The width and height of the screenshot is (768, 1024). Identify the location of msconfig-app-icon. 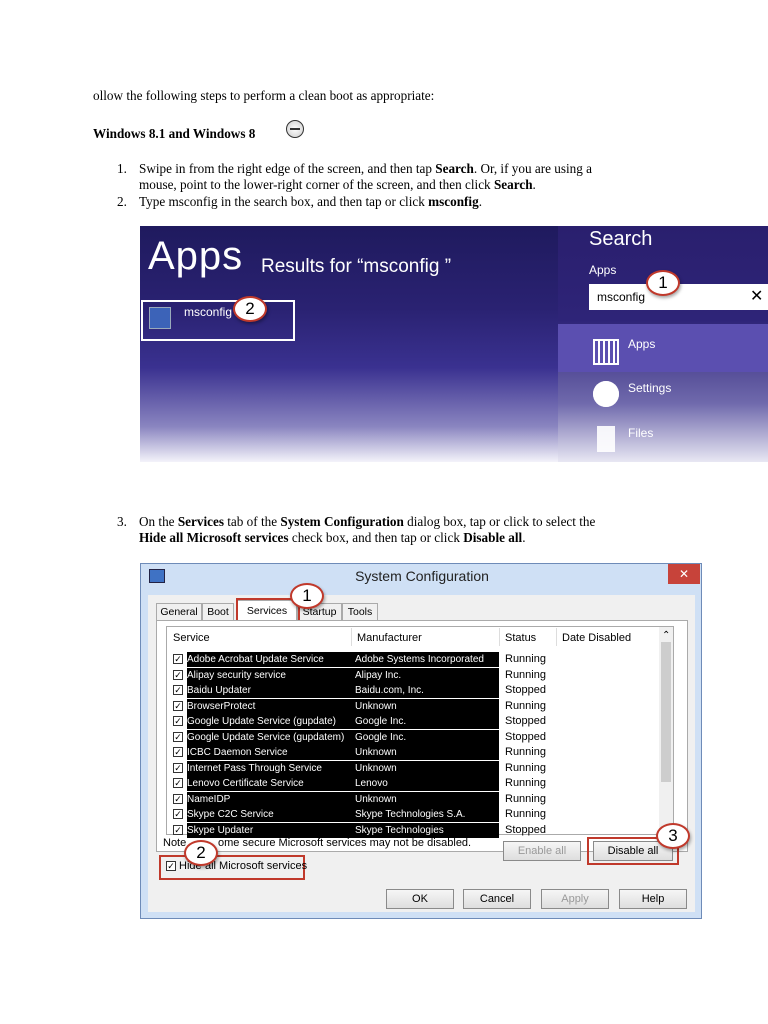
(160, 318).